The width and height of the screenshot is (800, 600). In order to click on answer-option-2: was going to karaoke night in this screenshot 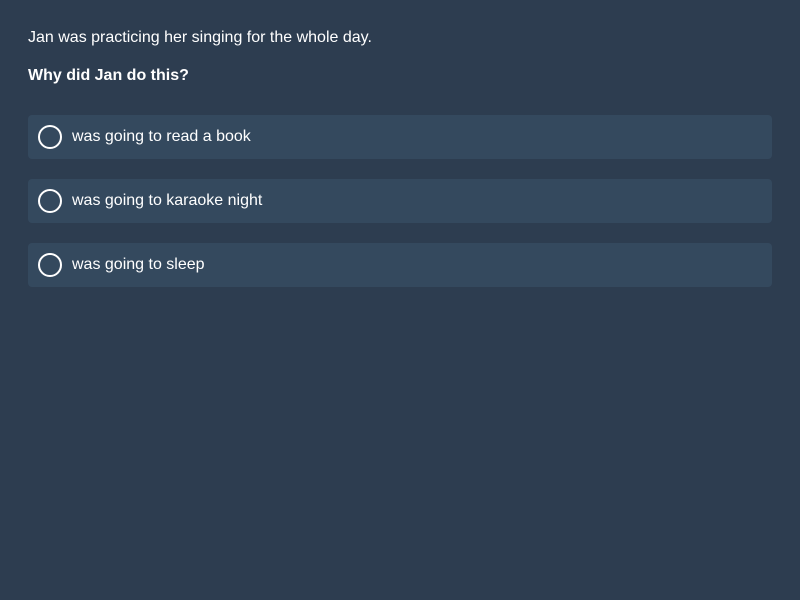, I will do `click(400, 201)`.